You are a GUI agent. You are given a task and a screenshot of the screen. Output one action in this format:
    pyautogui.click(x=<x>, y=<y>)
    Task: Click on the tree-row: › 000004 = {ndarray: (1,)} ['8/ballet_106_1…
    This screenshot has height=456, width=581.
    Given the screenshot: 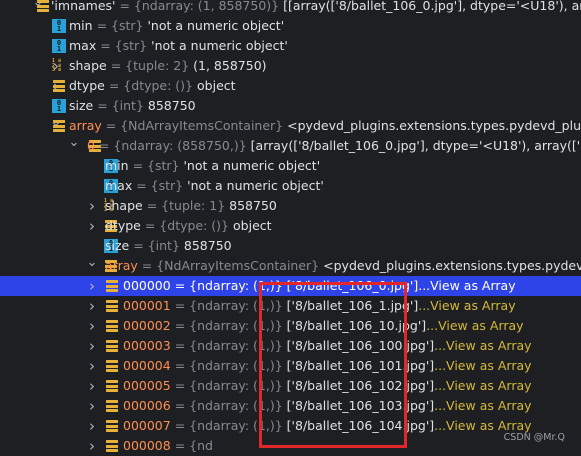 What is the action you would take?
    pyautogui.click(x=290, y=366)
    